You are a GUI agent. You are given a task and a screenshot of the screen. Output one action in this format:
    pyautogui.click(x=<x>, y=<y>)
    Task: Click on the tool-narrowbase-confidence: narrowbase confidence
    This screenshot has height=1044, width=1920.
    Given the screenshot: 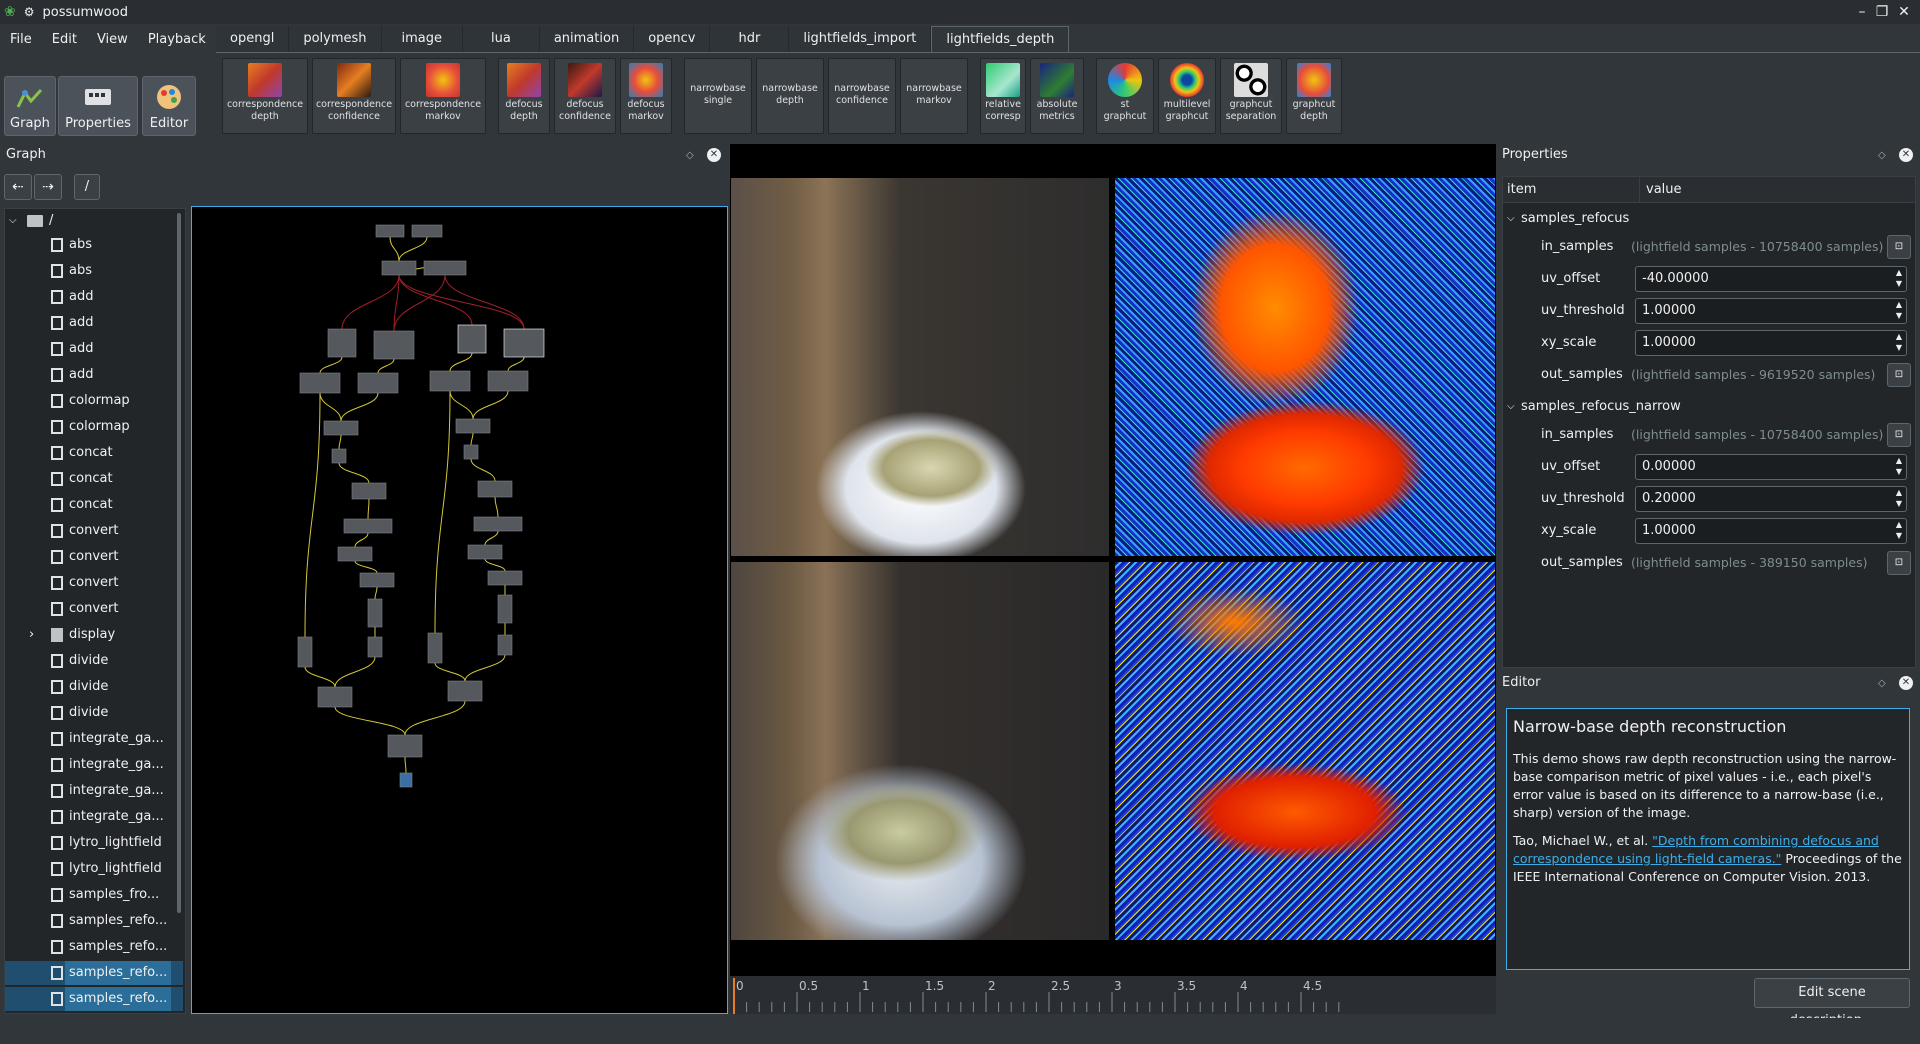 What is the action you would take?
    pyautogui.click(x=862, y=96)
    